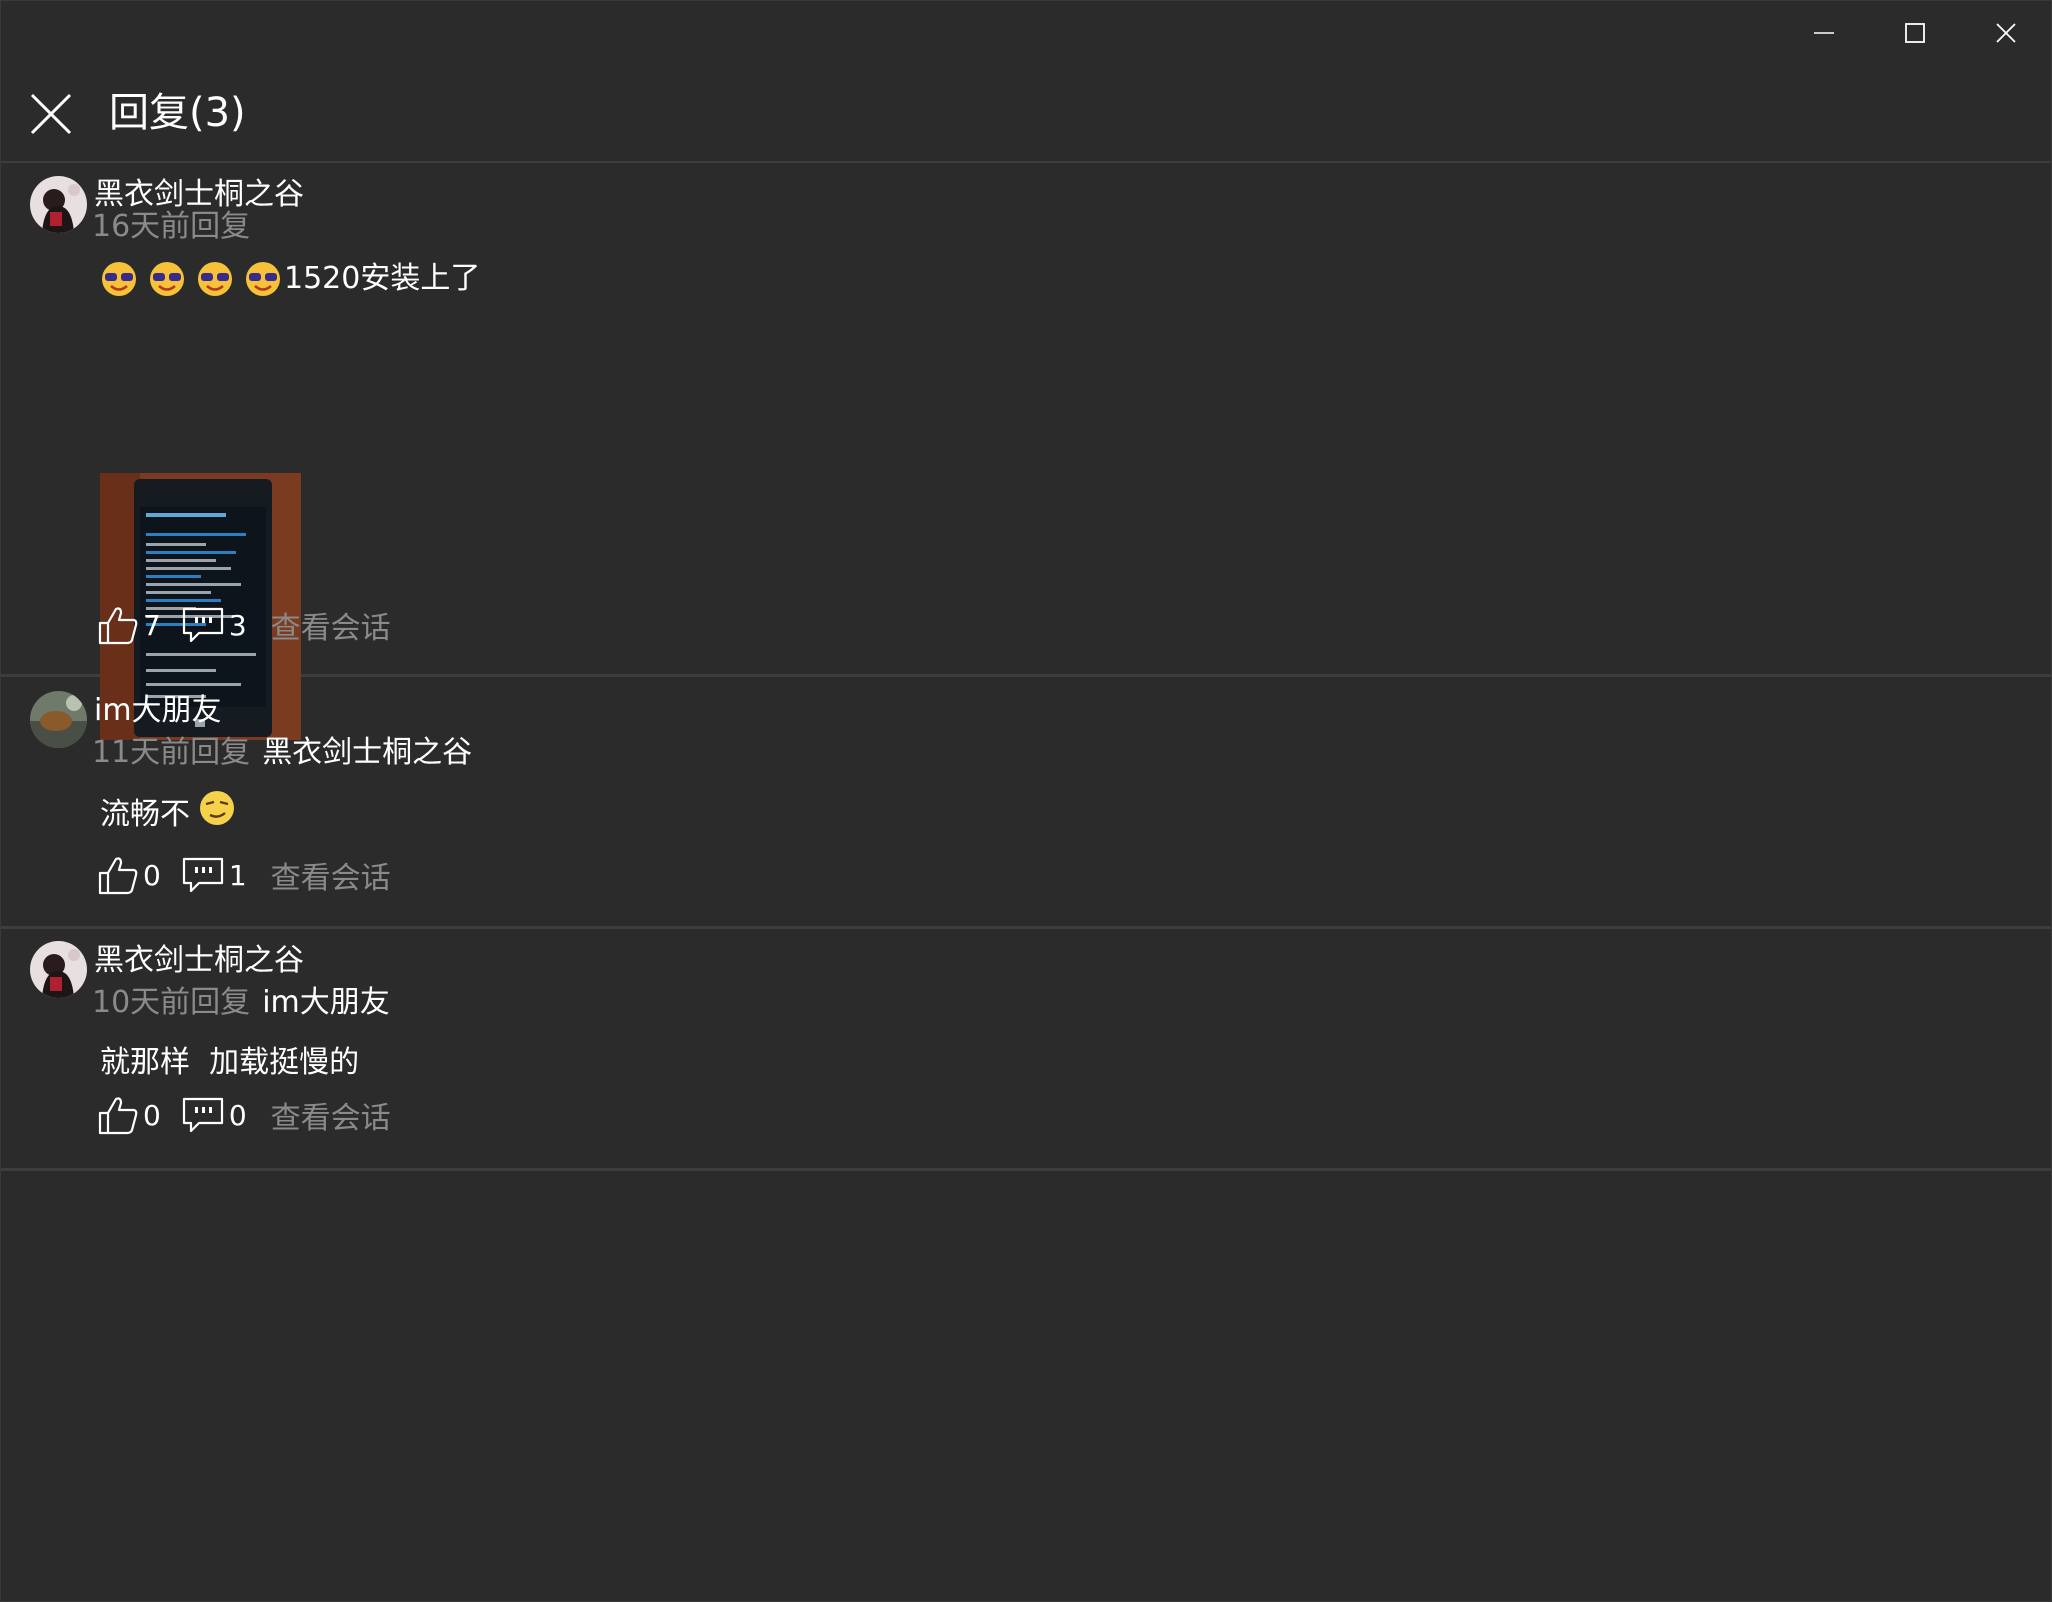  I want to click on minimize-button, so click(1823, 33).